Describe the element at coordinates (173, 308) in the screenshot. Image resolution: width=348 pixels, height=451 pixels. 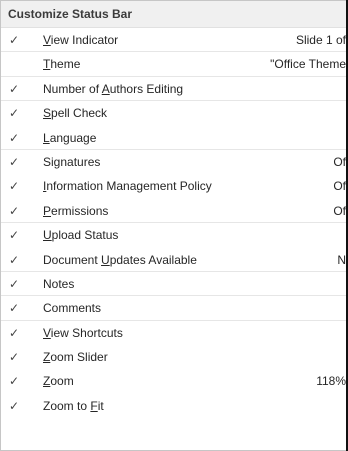
I see `menu-item-comments: ✓ Comments` at that location.